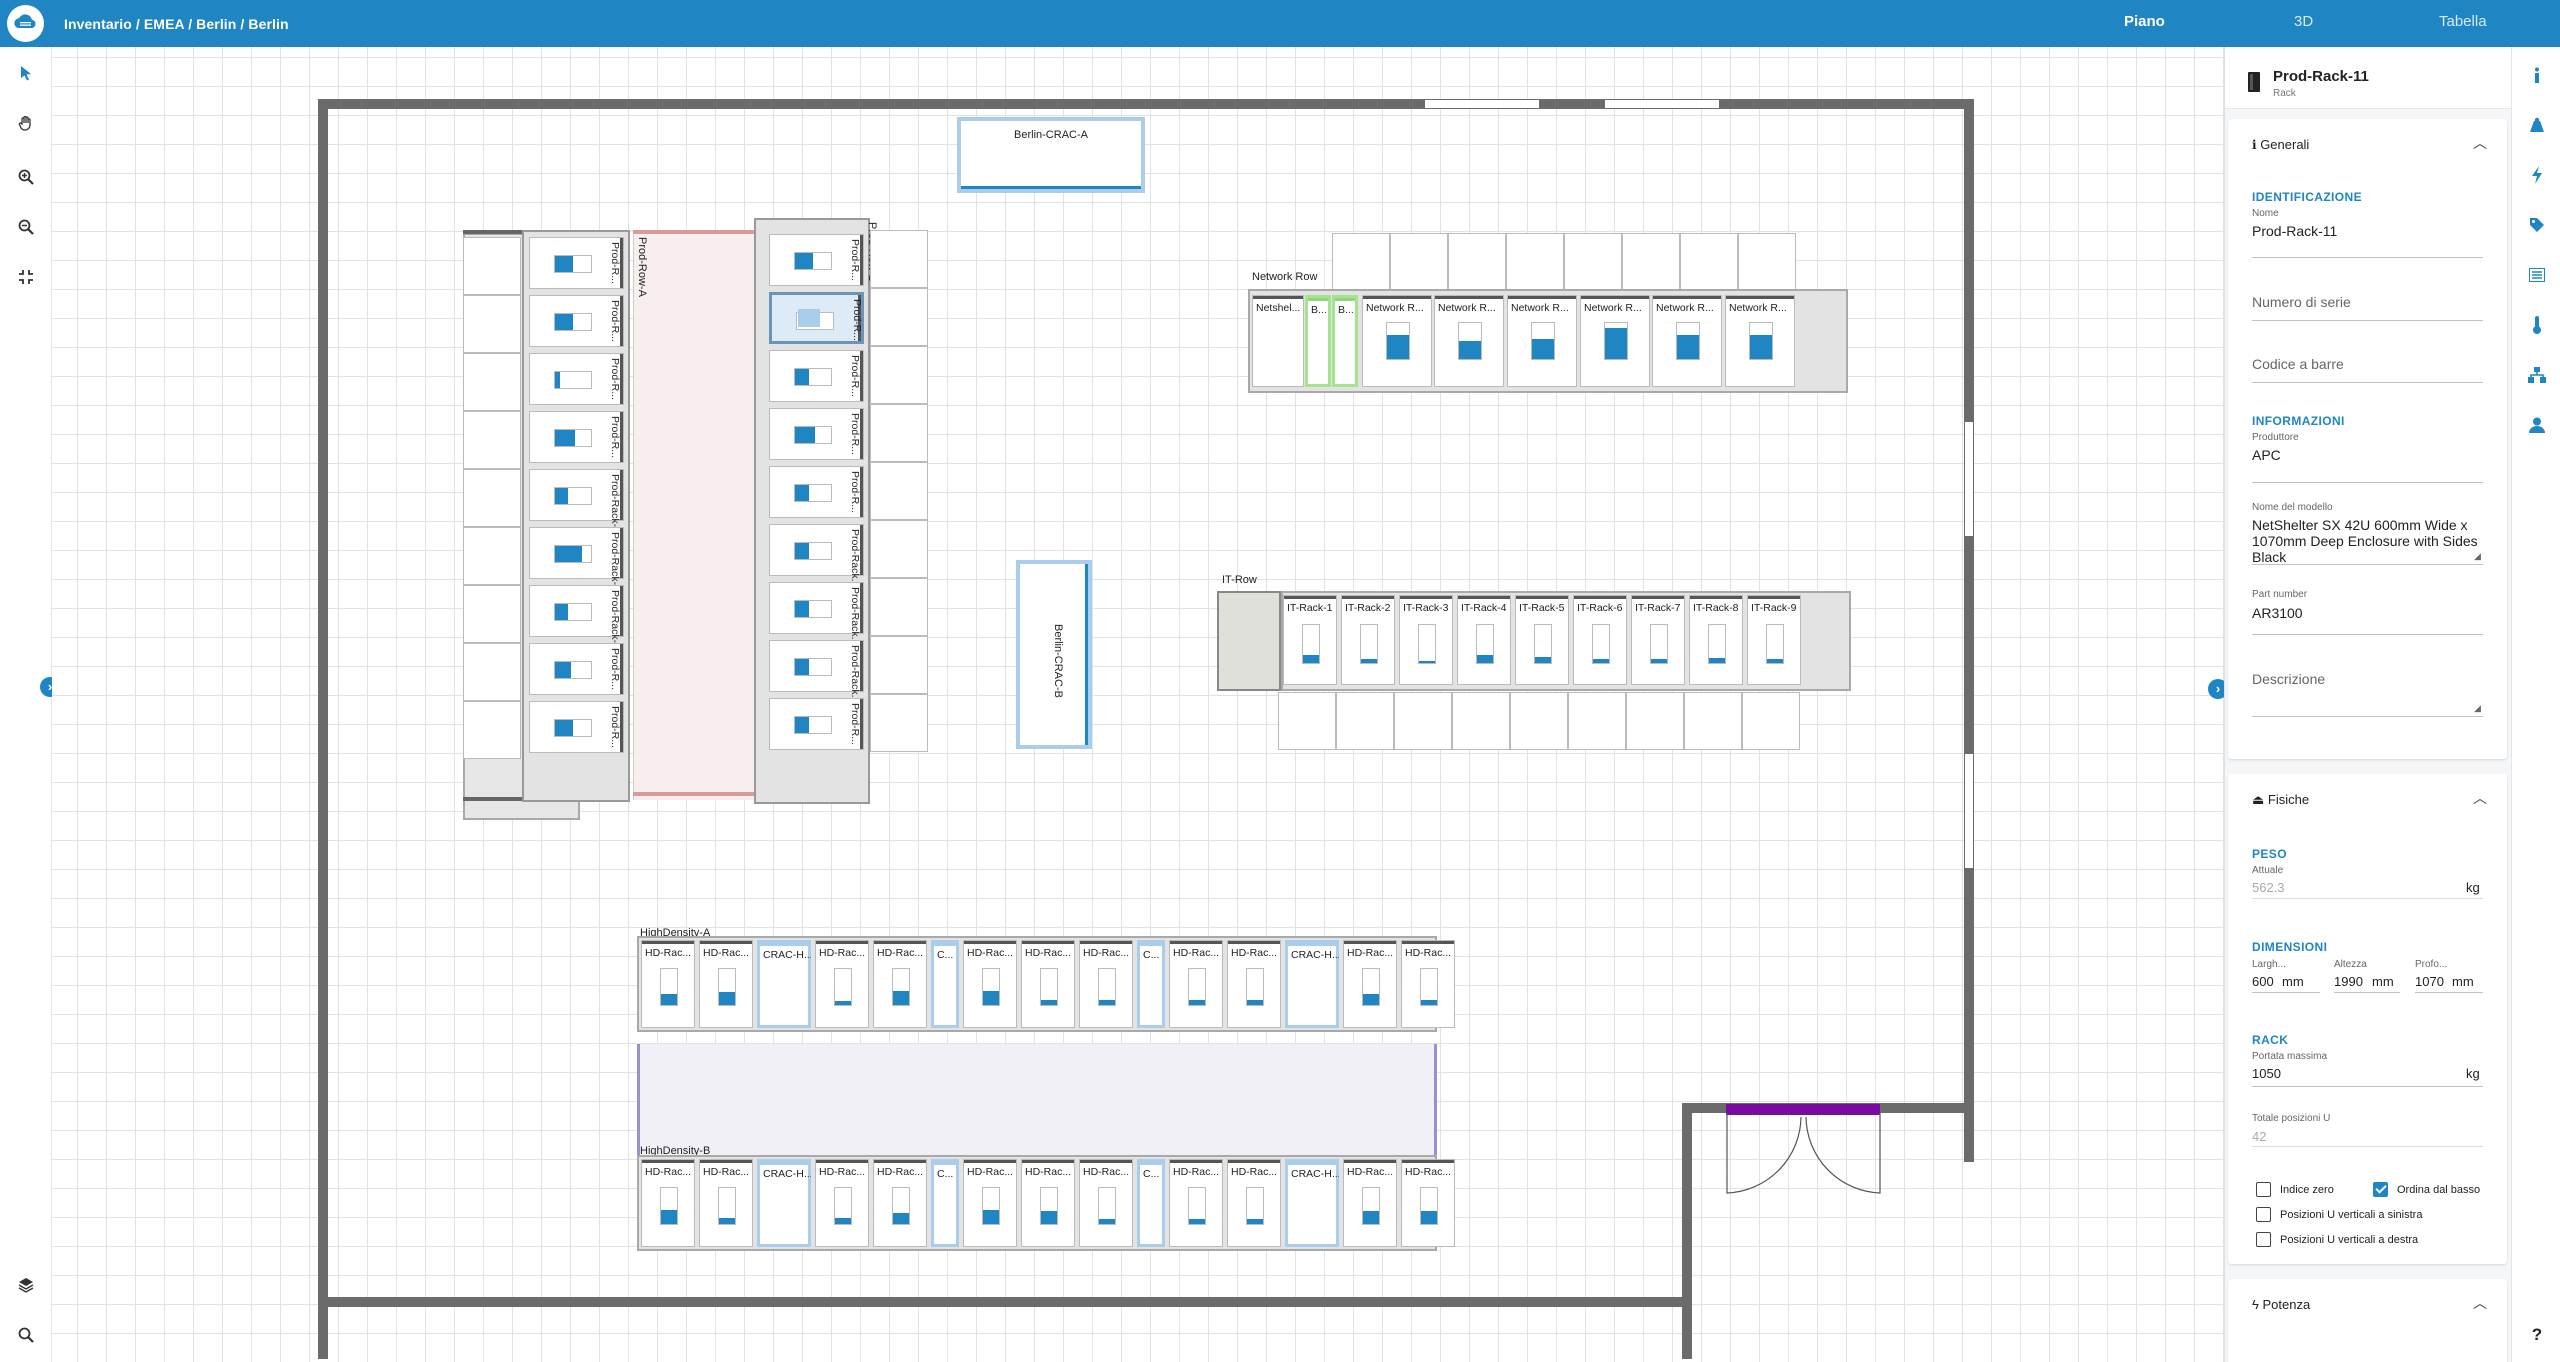 This screenshot has height=1362, width=2560. I want to click on tag-icon, so click(2537, 225).